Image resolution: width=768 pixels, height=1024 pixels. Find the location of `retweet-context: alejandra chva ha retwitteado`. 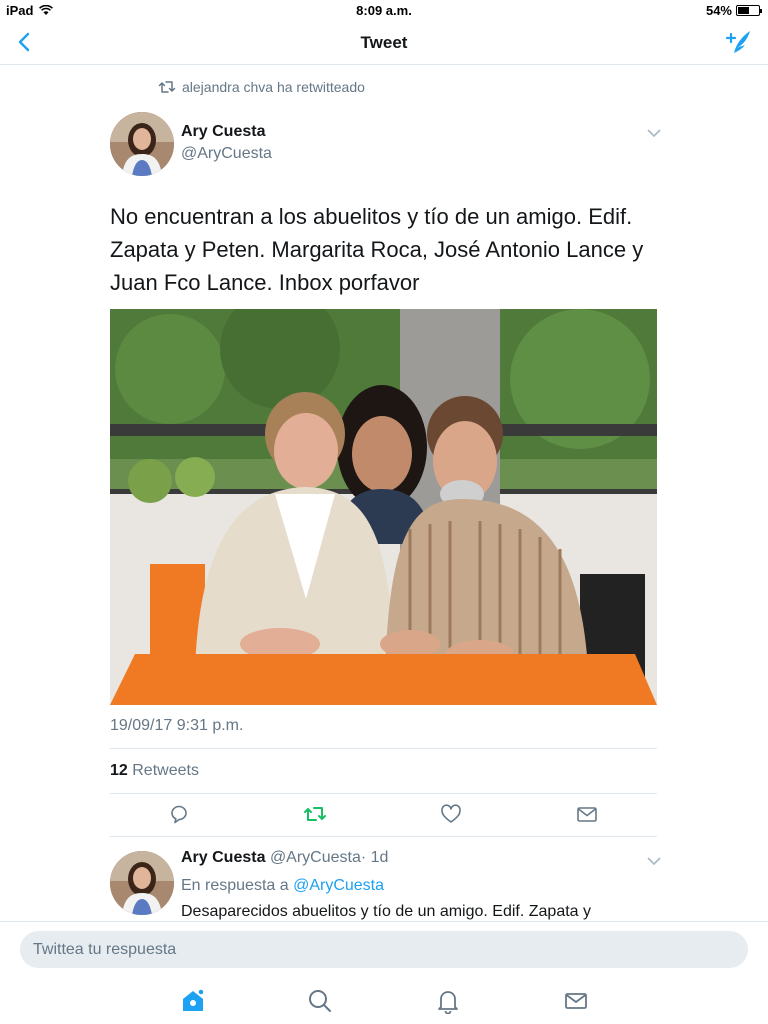

retweet-context: alejandra chva ha retwitteado is located at coordinates (261, 87).